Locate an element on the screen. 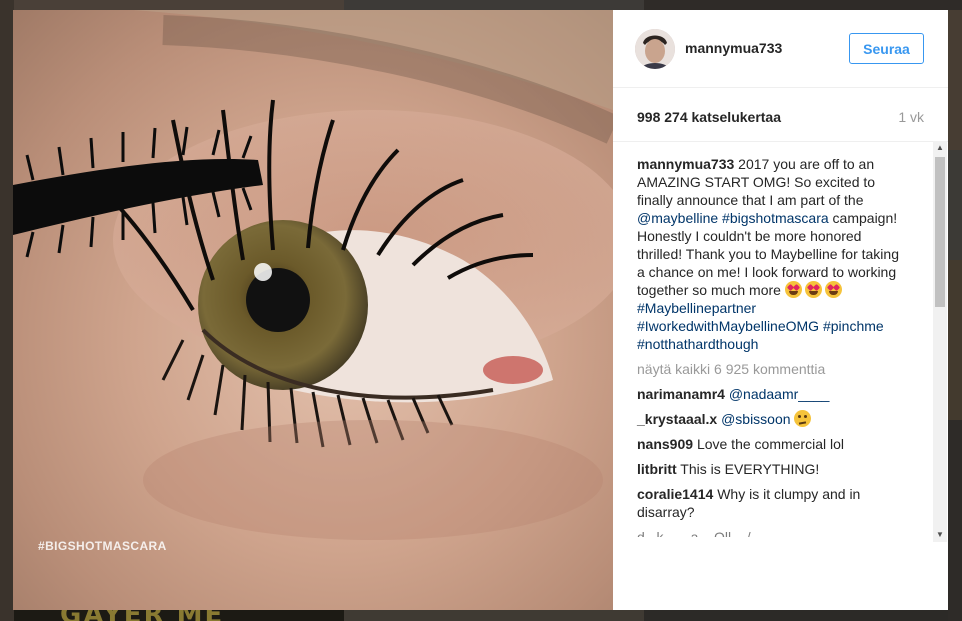  post-stats: 998 274 katselukertaa 1 vk is located at coordinates (780, 117).